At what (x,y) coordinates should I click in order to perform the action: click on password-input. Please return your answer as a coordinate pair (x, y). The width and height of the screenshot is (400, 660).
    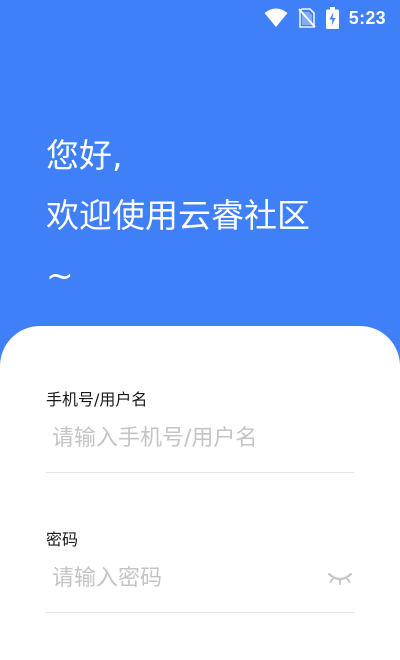
    Looking at the image, I should click on (181, 578).